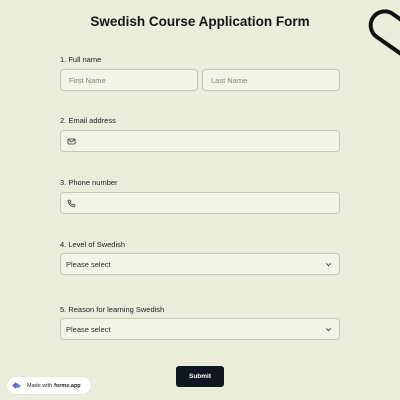 The image size is (400, 400). I want to click on full-name-label: 1. Full name, so click(81, 59).